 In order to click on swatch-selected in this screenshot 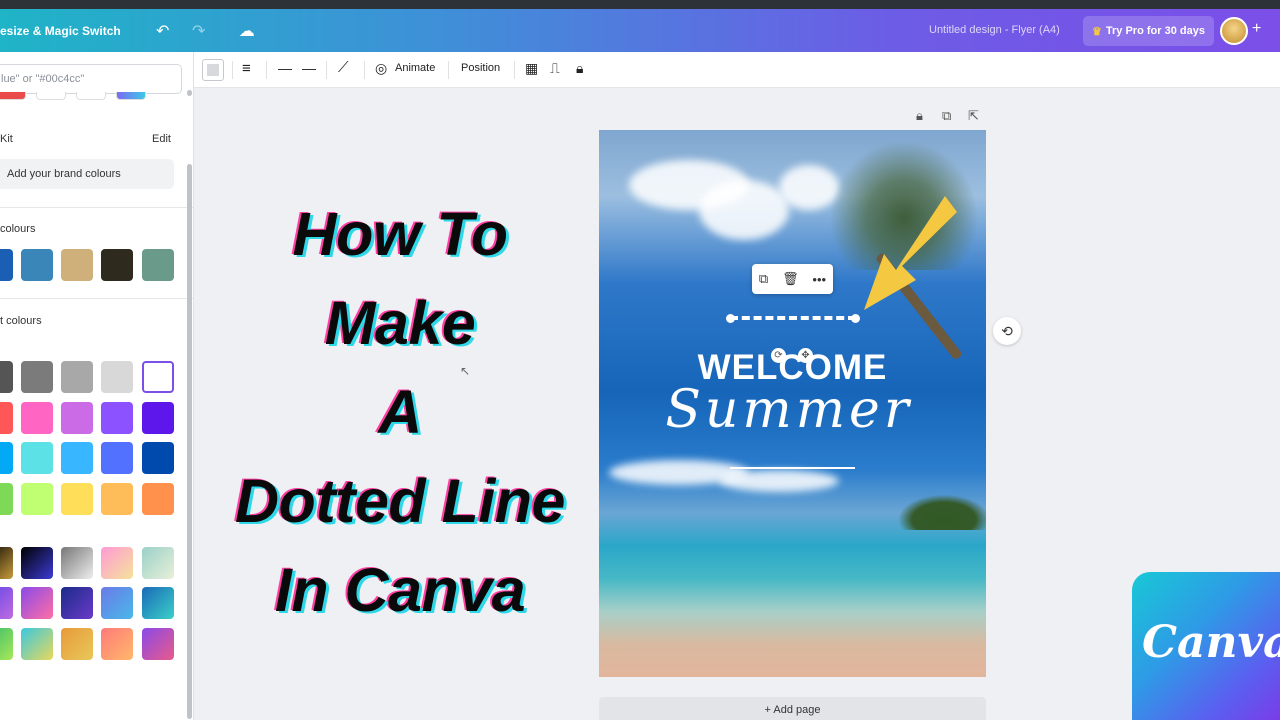, I will do `click(158, 377)`.